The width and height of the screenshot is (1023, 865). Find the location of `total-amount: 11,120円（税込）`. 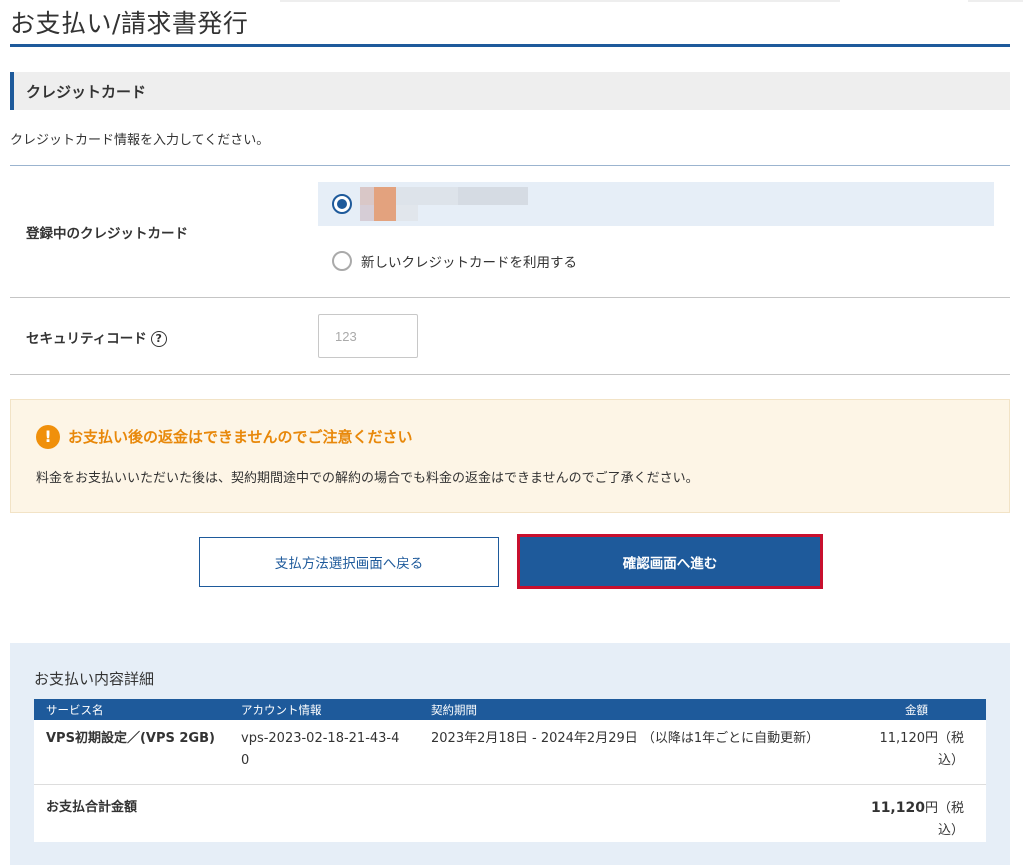

total-amount: 11,120円（税込） is located at coordinates (917, 813).